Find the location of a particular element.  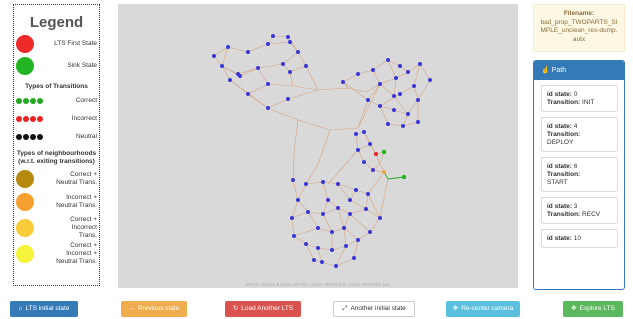

n2-swatch is located at coordinates (25, 202).